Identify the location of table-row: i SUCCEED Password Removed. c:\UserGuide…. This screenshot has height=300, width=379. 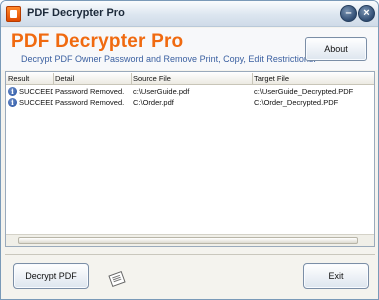
(190, 92).